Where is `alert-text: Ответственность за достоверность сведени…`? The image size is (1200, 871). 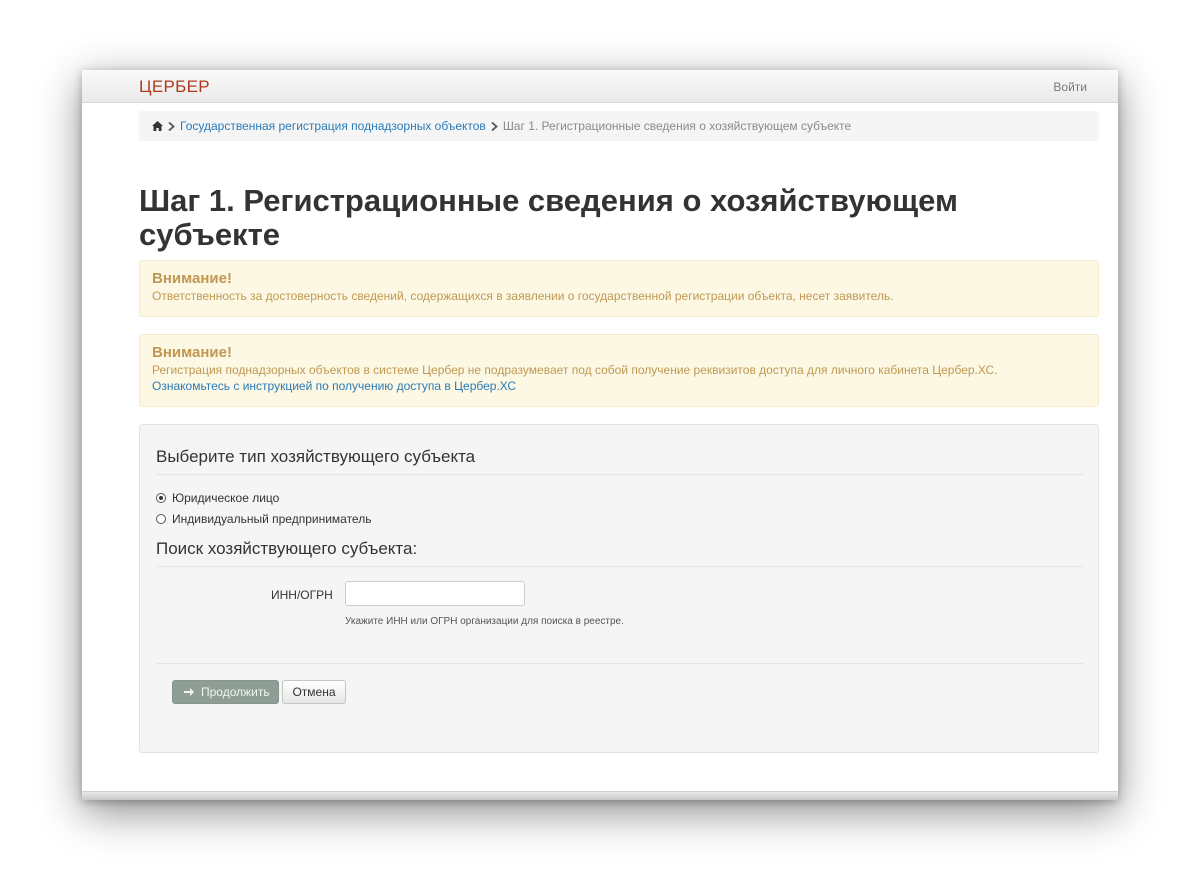
alert-text: Ответственность за достоверность сведени… is located at coordinates (523, 296).